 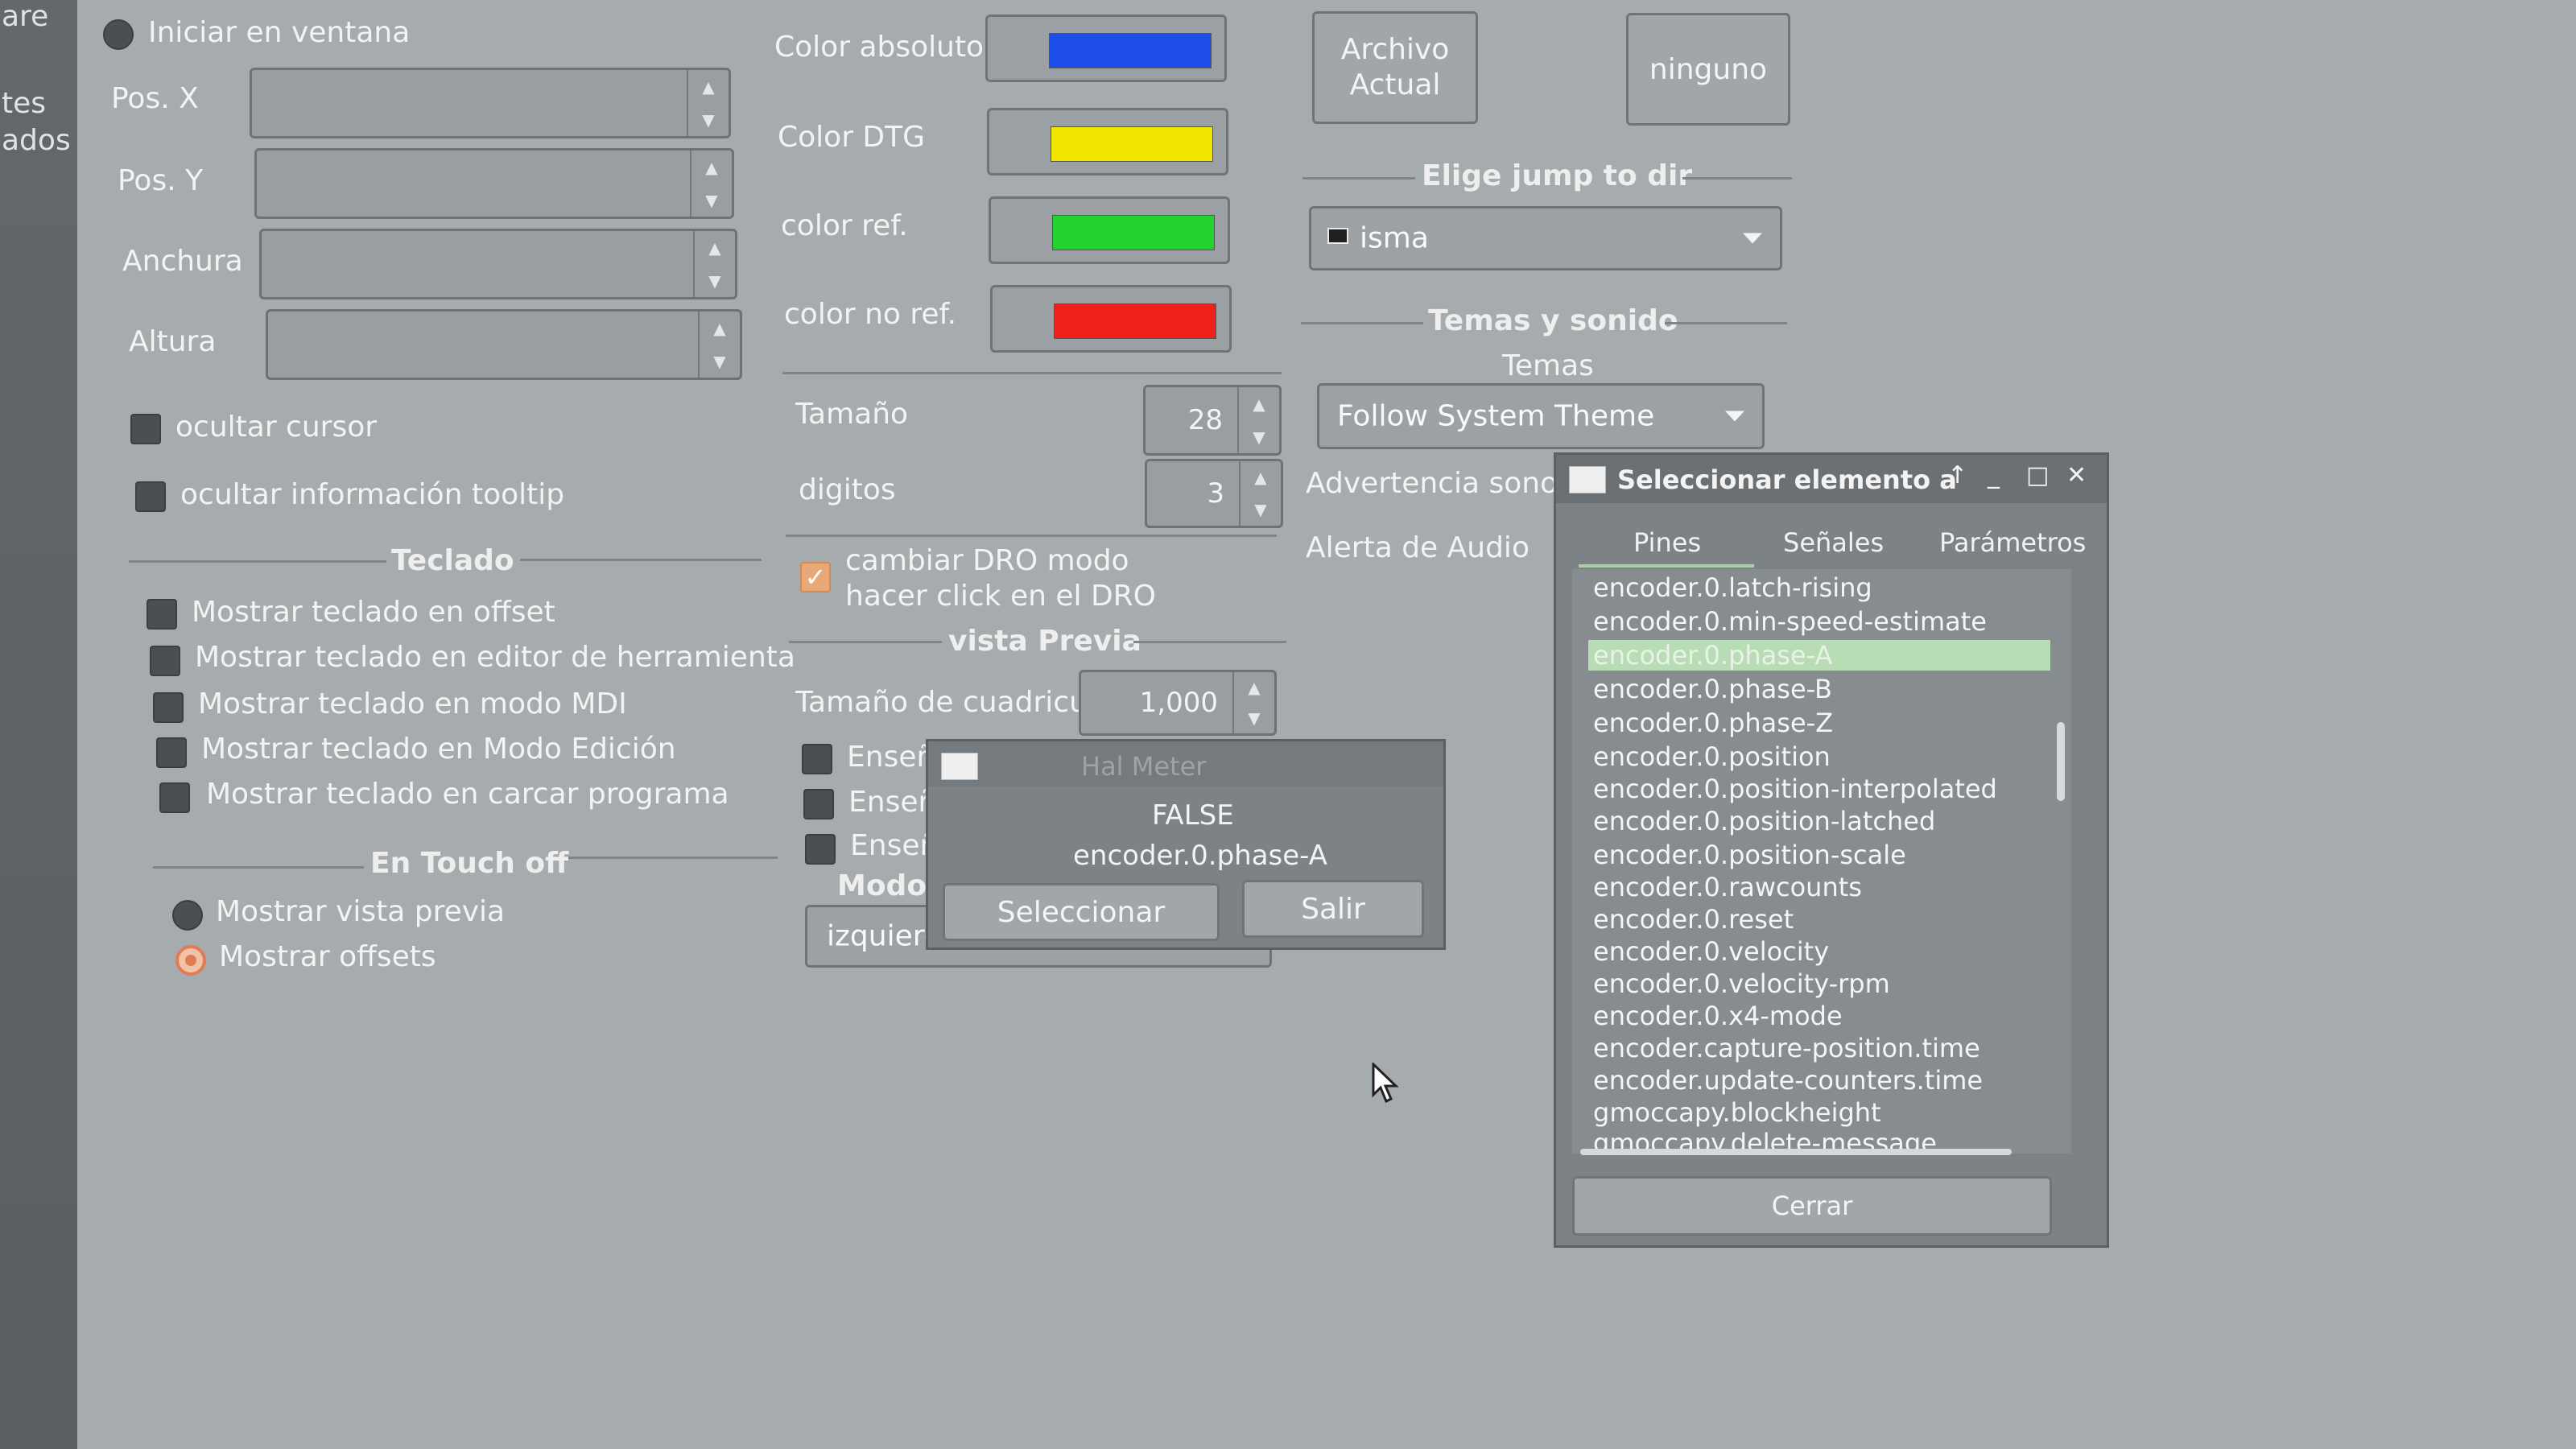 I want to click on show-option-1-checkbox, so click(x=817, y=759).